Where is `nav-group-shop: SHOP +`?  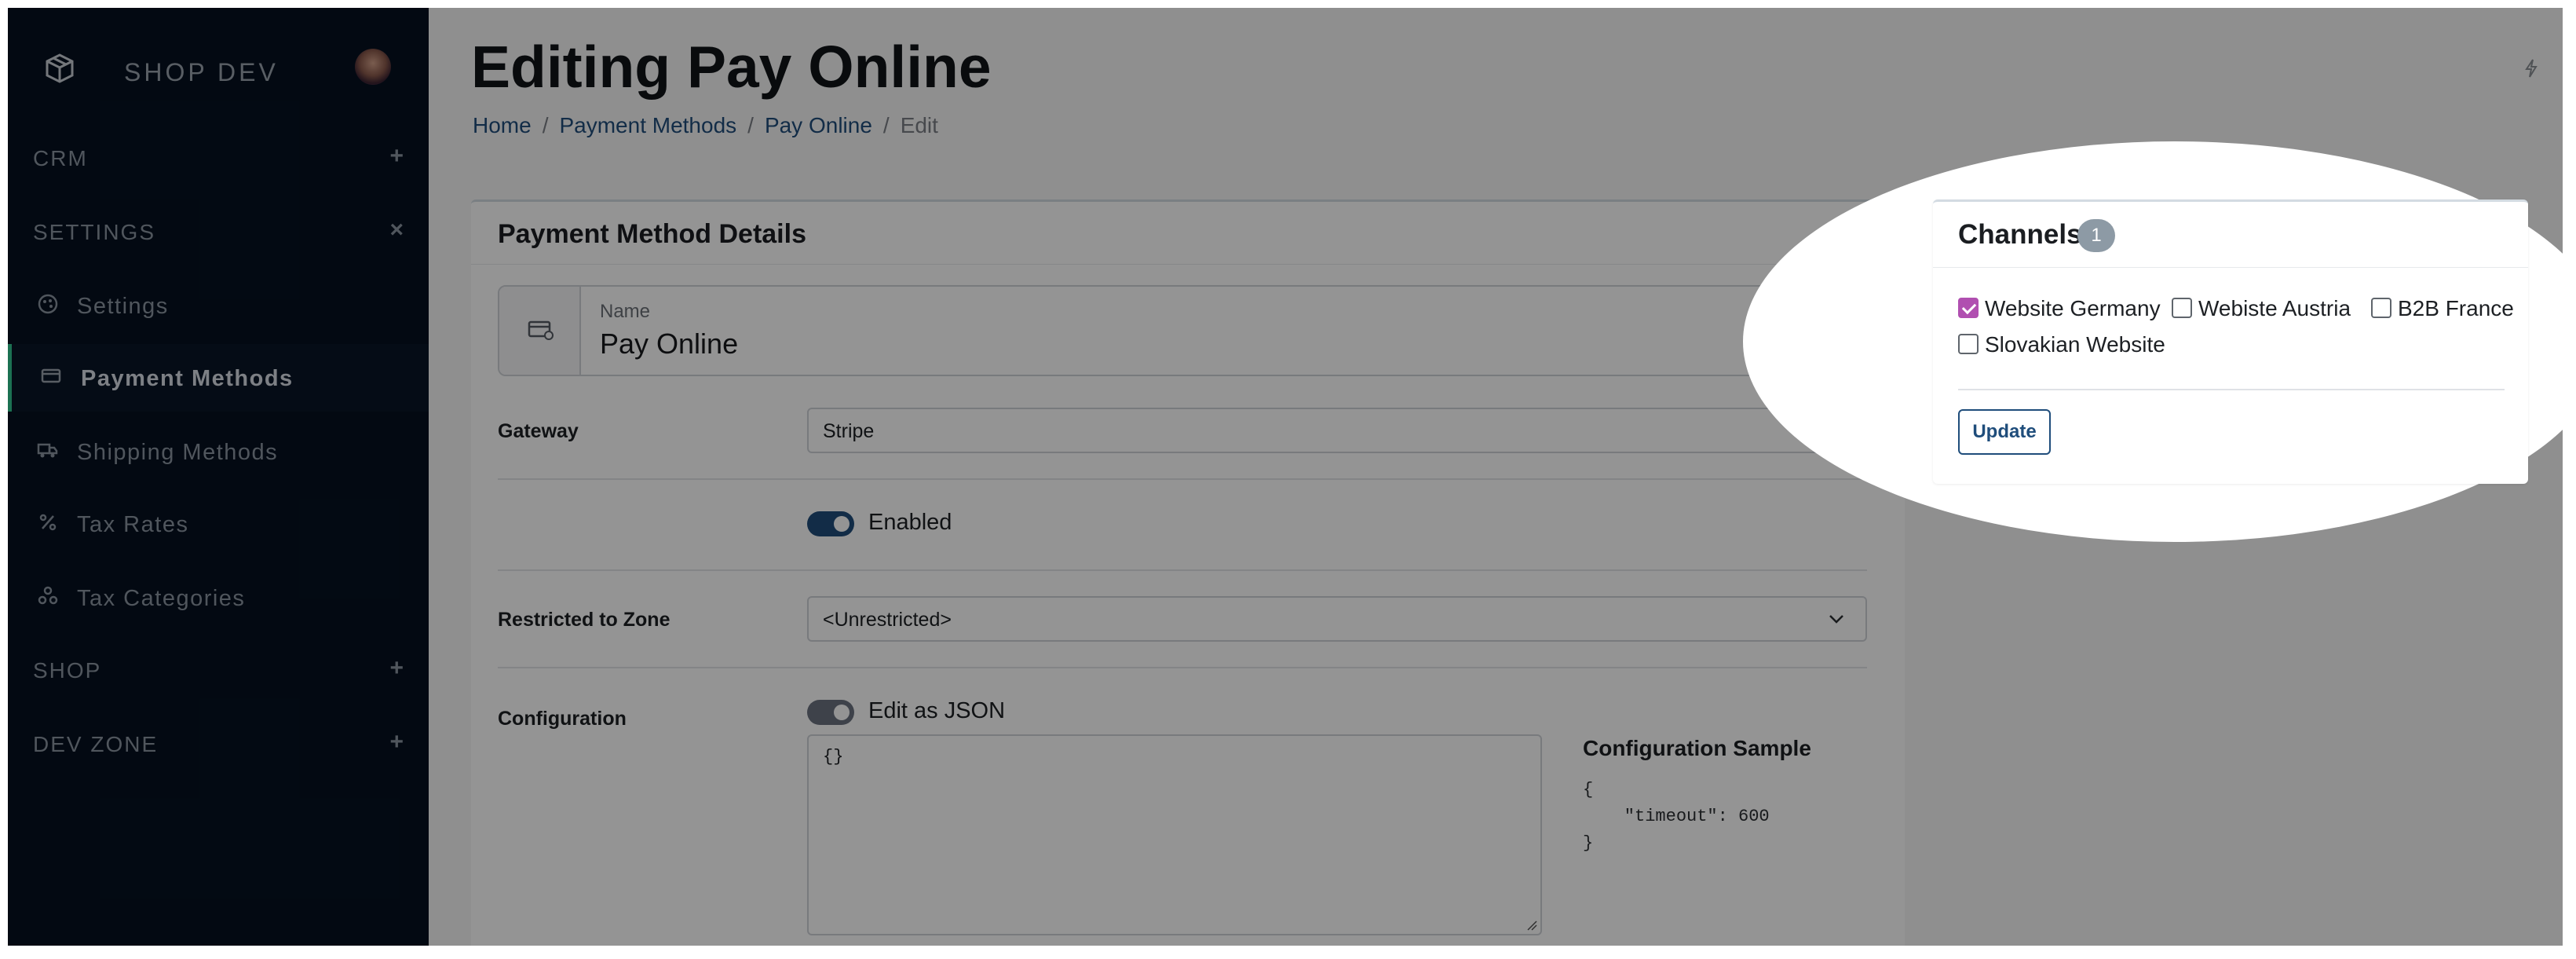 nav-group-shop: SHOP + is located at coordinates (218, 669).